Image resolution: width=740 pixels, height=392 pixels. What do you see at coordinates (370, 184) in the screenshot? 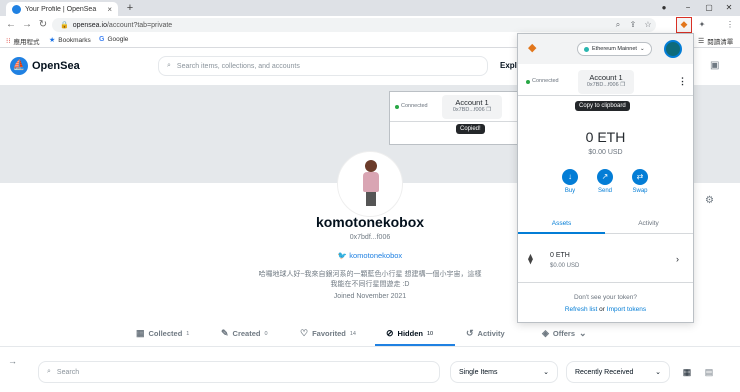
I see `profile-avatar` at bounding box center [370, 184].